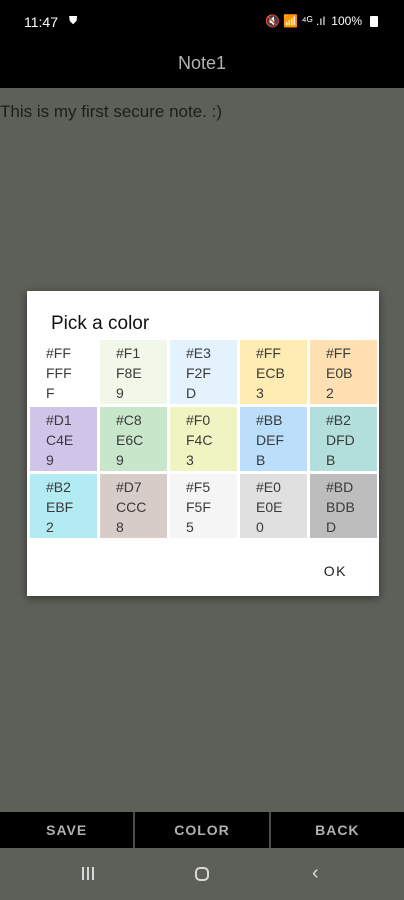  What do you see at coordinates (60, 507) in the screenshot?
I see `color-swatch-label: #B2EBF2` at bounding box center [60, 507].